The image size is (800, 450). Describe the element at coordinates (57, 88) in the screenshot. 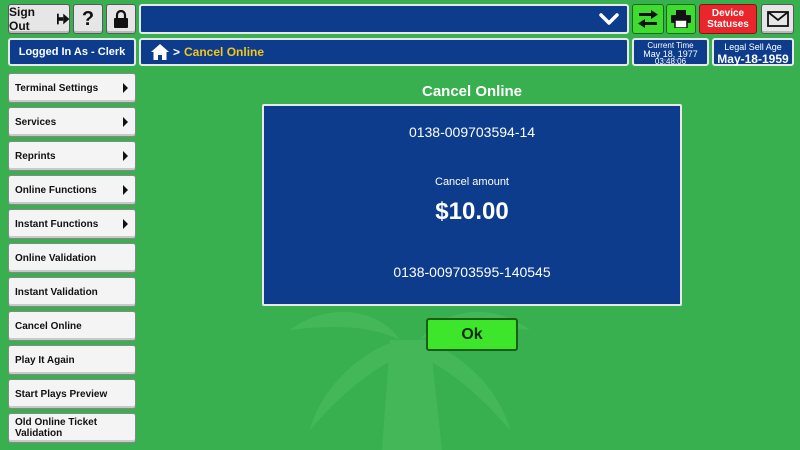

I see `sidebar-item-label: Terminal Settings` at that location.